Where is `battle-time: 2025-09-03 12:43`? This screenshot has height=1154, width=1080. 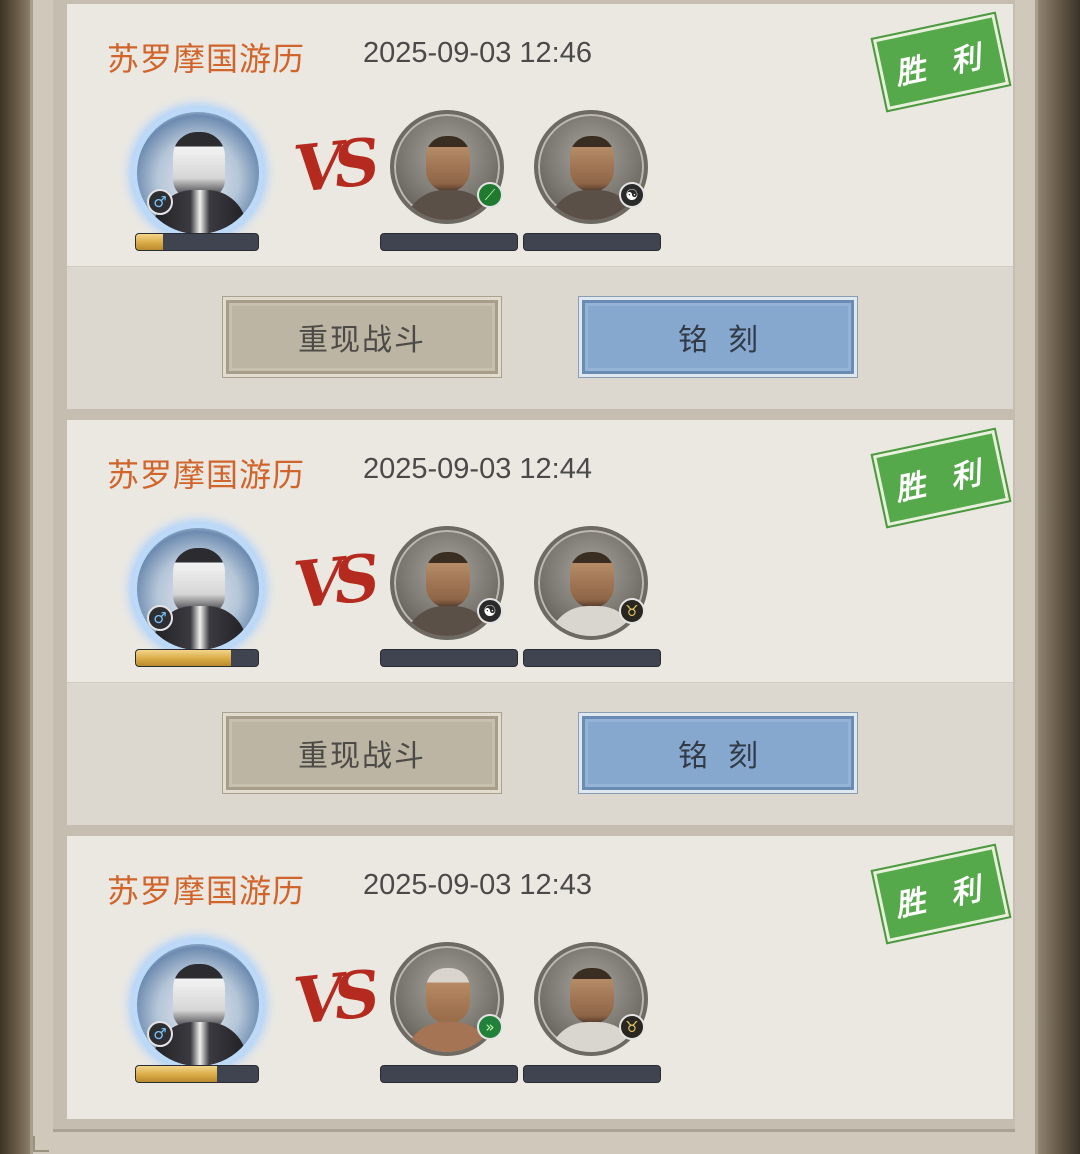
battle-time: 2025-09-03 12:43 is located at coordinates (477, 885).